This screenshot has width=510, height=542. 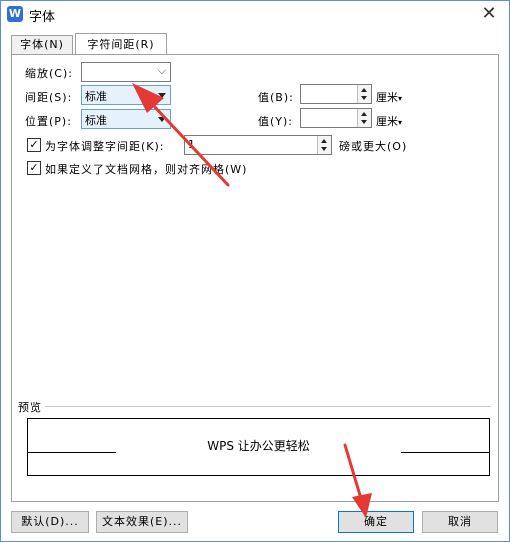 What do you see at coordinates (276, 97) in the screenshot?
I see `spacing-by-label: 值(B):` at bounding box center [276, 97].